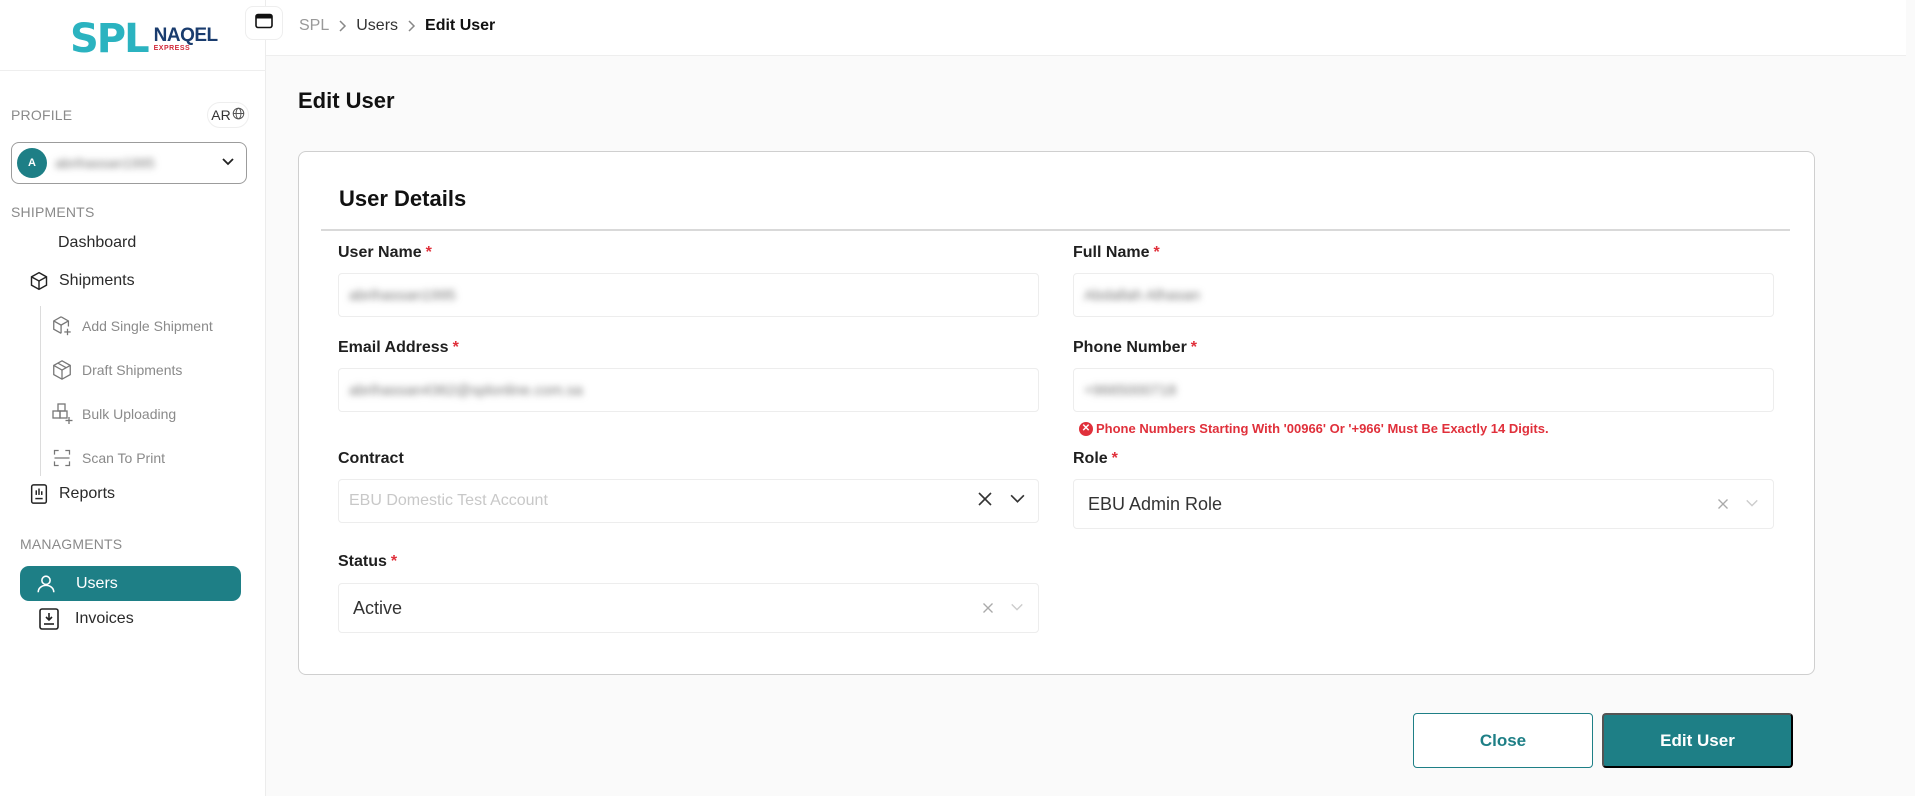 This screenshot has height=796, width=1915. I want to click on box-icon, so click(39, 281).